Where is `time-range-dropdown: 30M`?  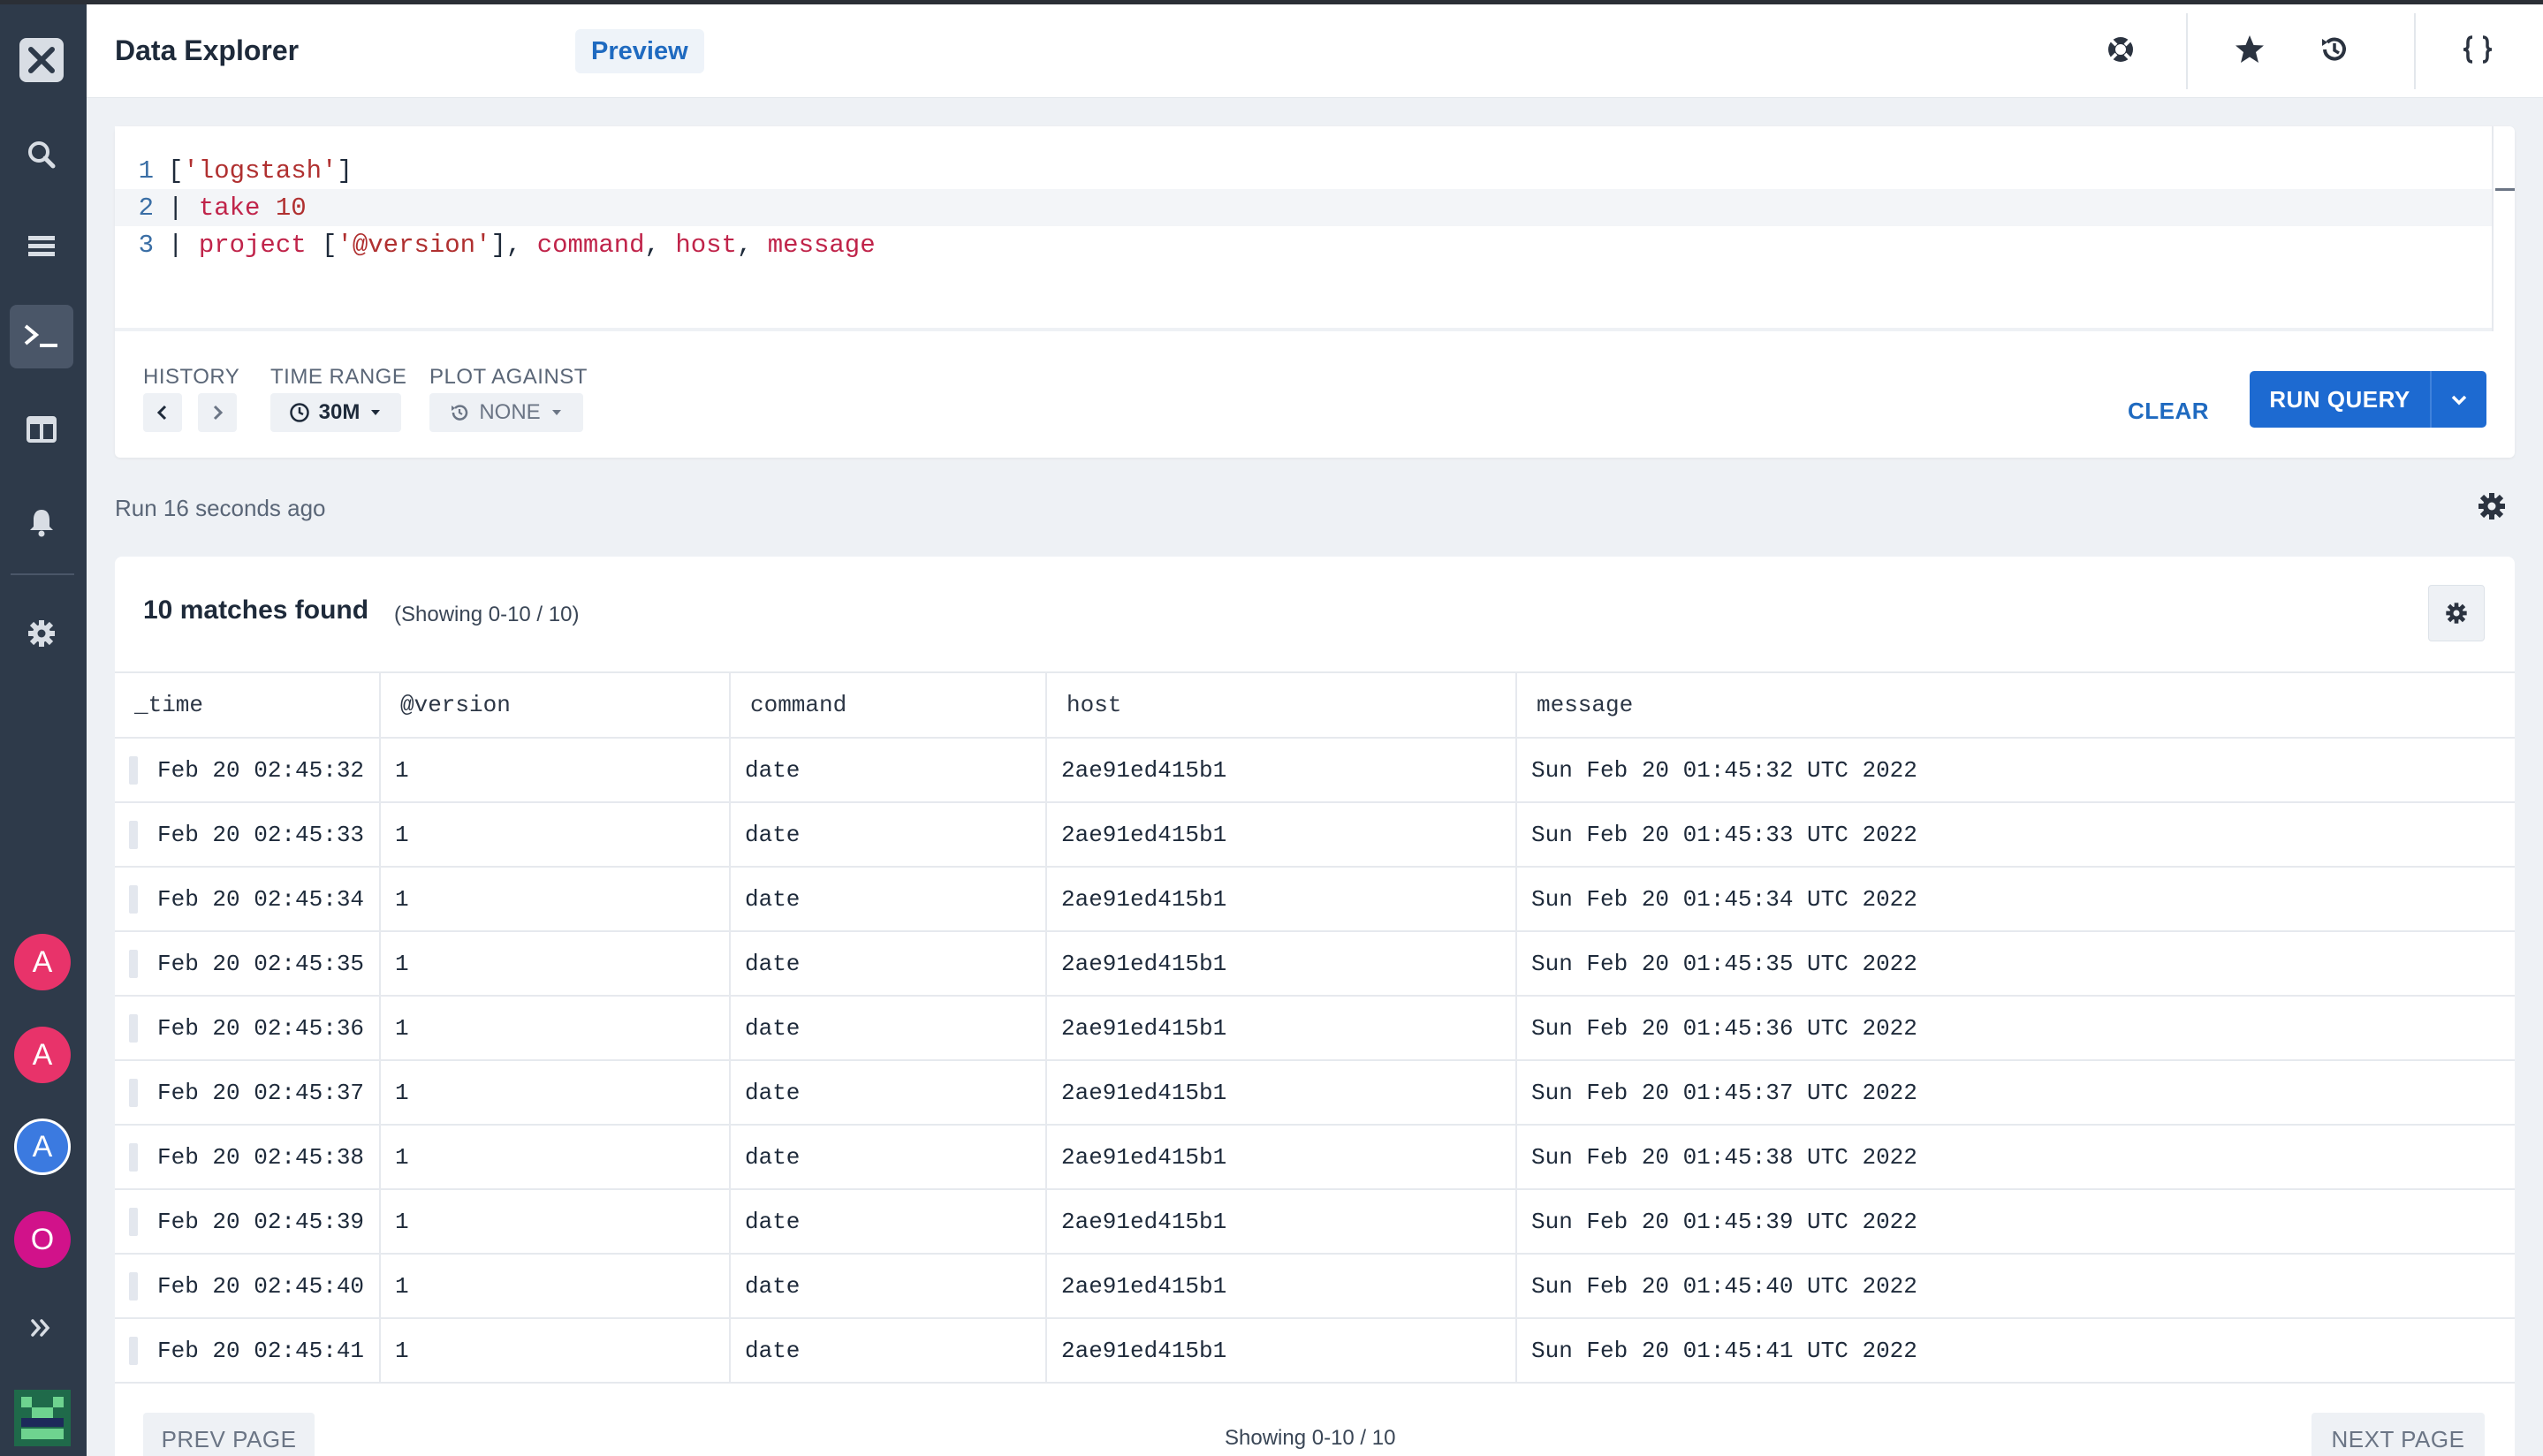 time-range-dropdown: 30M is located at coordinates (335, 412).